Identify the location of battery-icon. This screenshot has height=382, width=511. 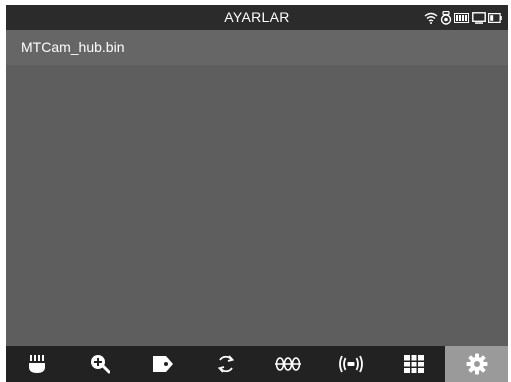
(462, 18).